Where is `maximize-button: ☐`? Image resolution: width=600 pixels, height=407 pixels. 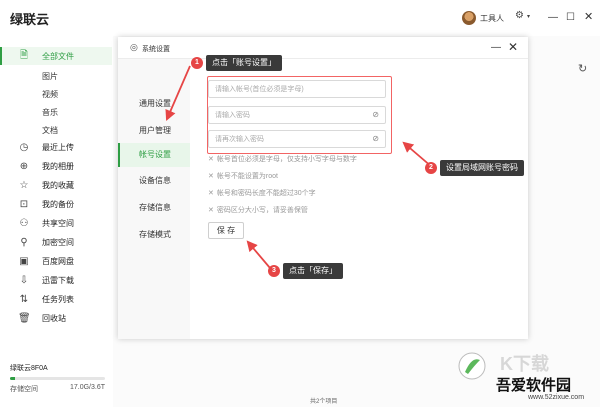
maximize-button: ☐ is located at coordinates (570, 17).